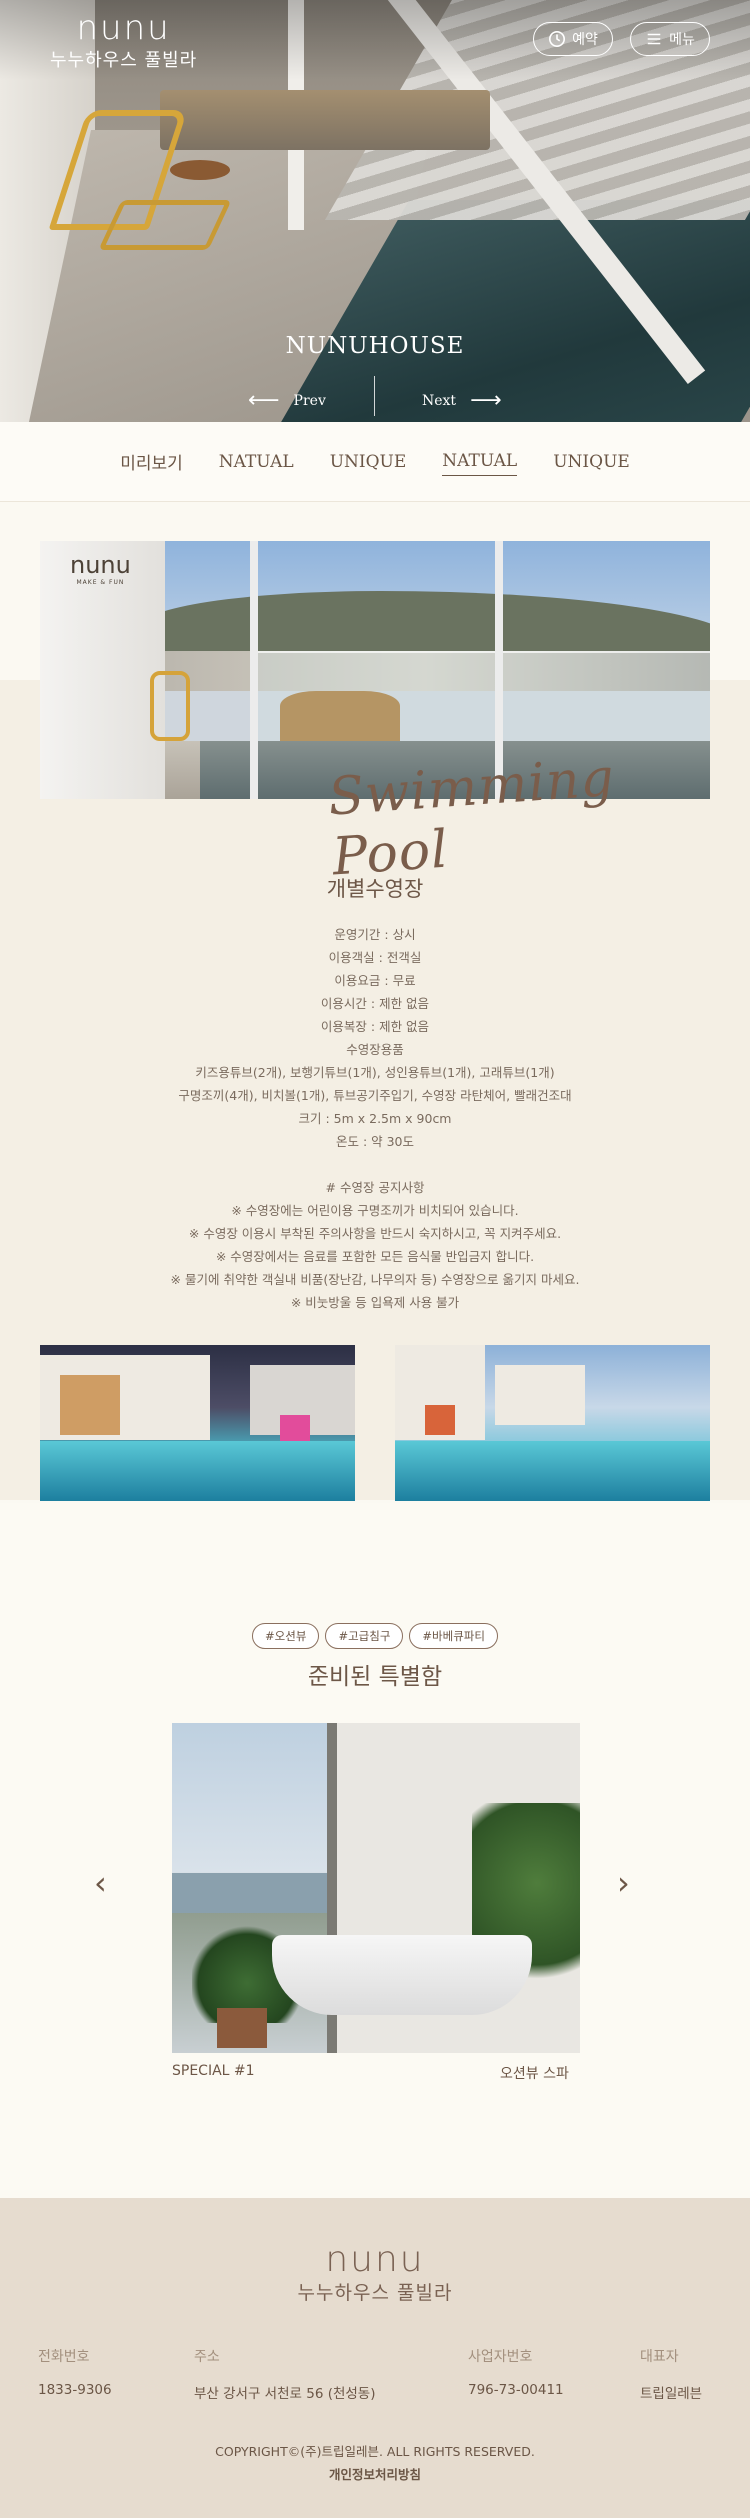  Describe the element at coordinates (375, 889) in the screenshot. I see `pool-heading: 개별수영장` at that location.